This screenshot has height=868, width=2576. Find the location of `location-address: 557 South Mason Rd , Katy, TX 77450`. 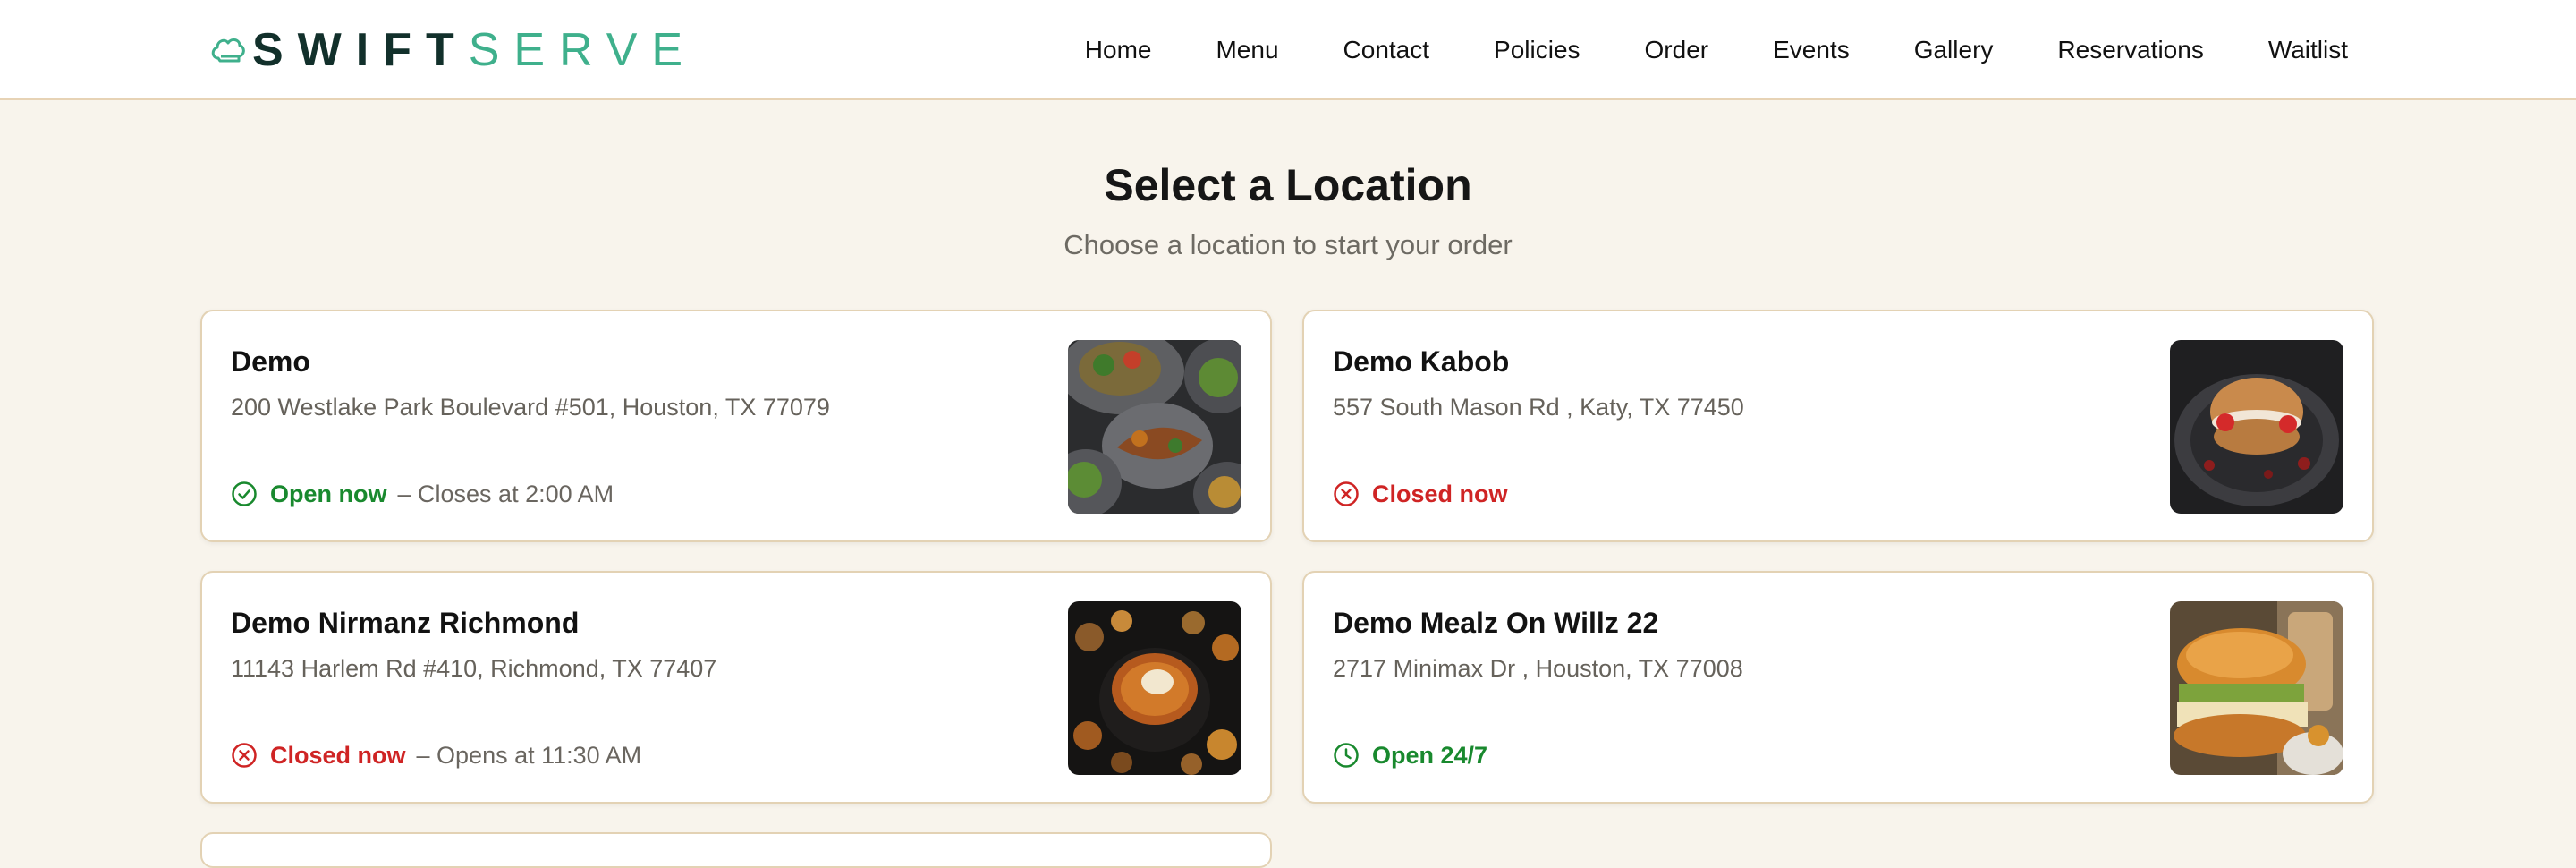

location-address: 557 South Mason Rd , Katy, TX 77450 is located at coordinates (1538, 407).